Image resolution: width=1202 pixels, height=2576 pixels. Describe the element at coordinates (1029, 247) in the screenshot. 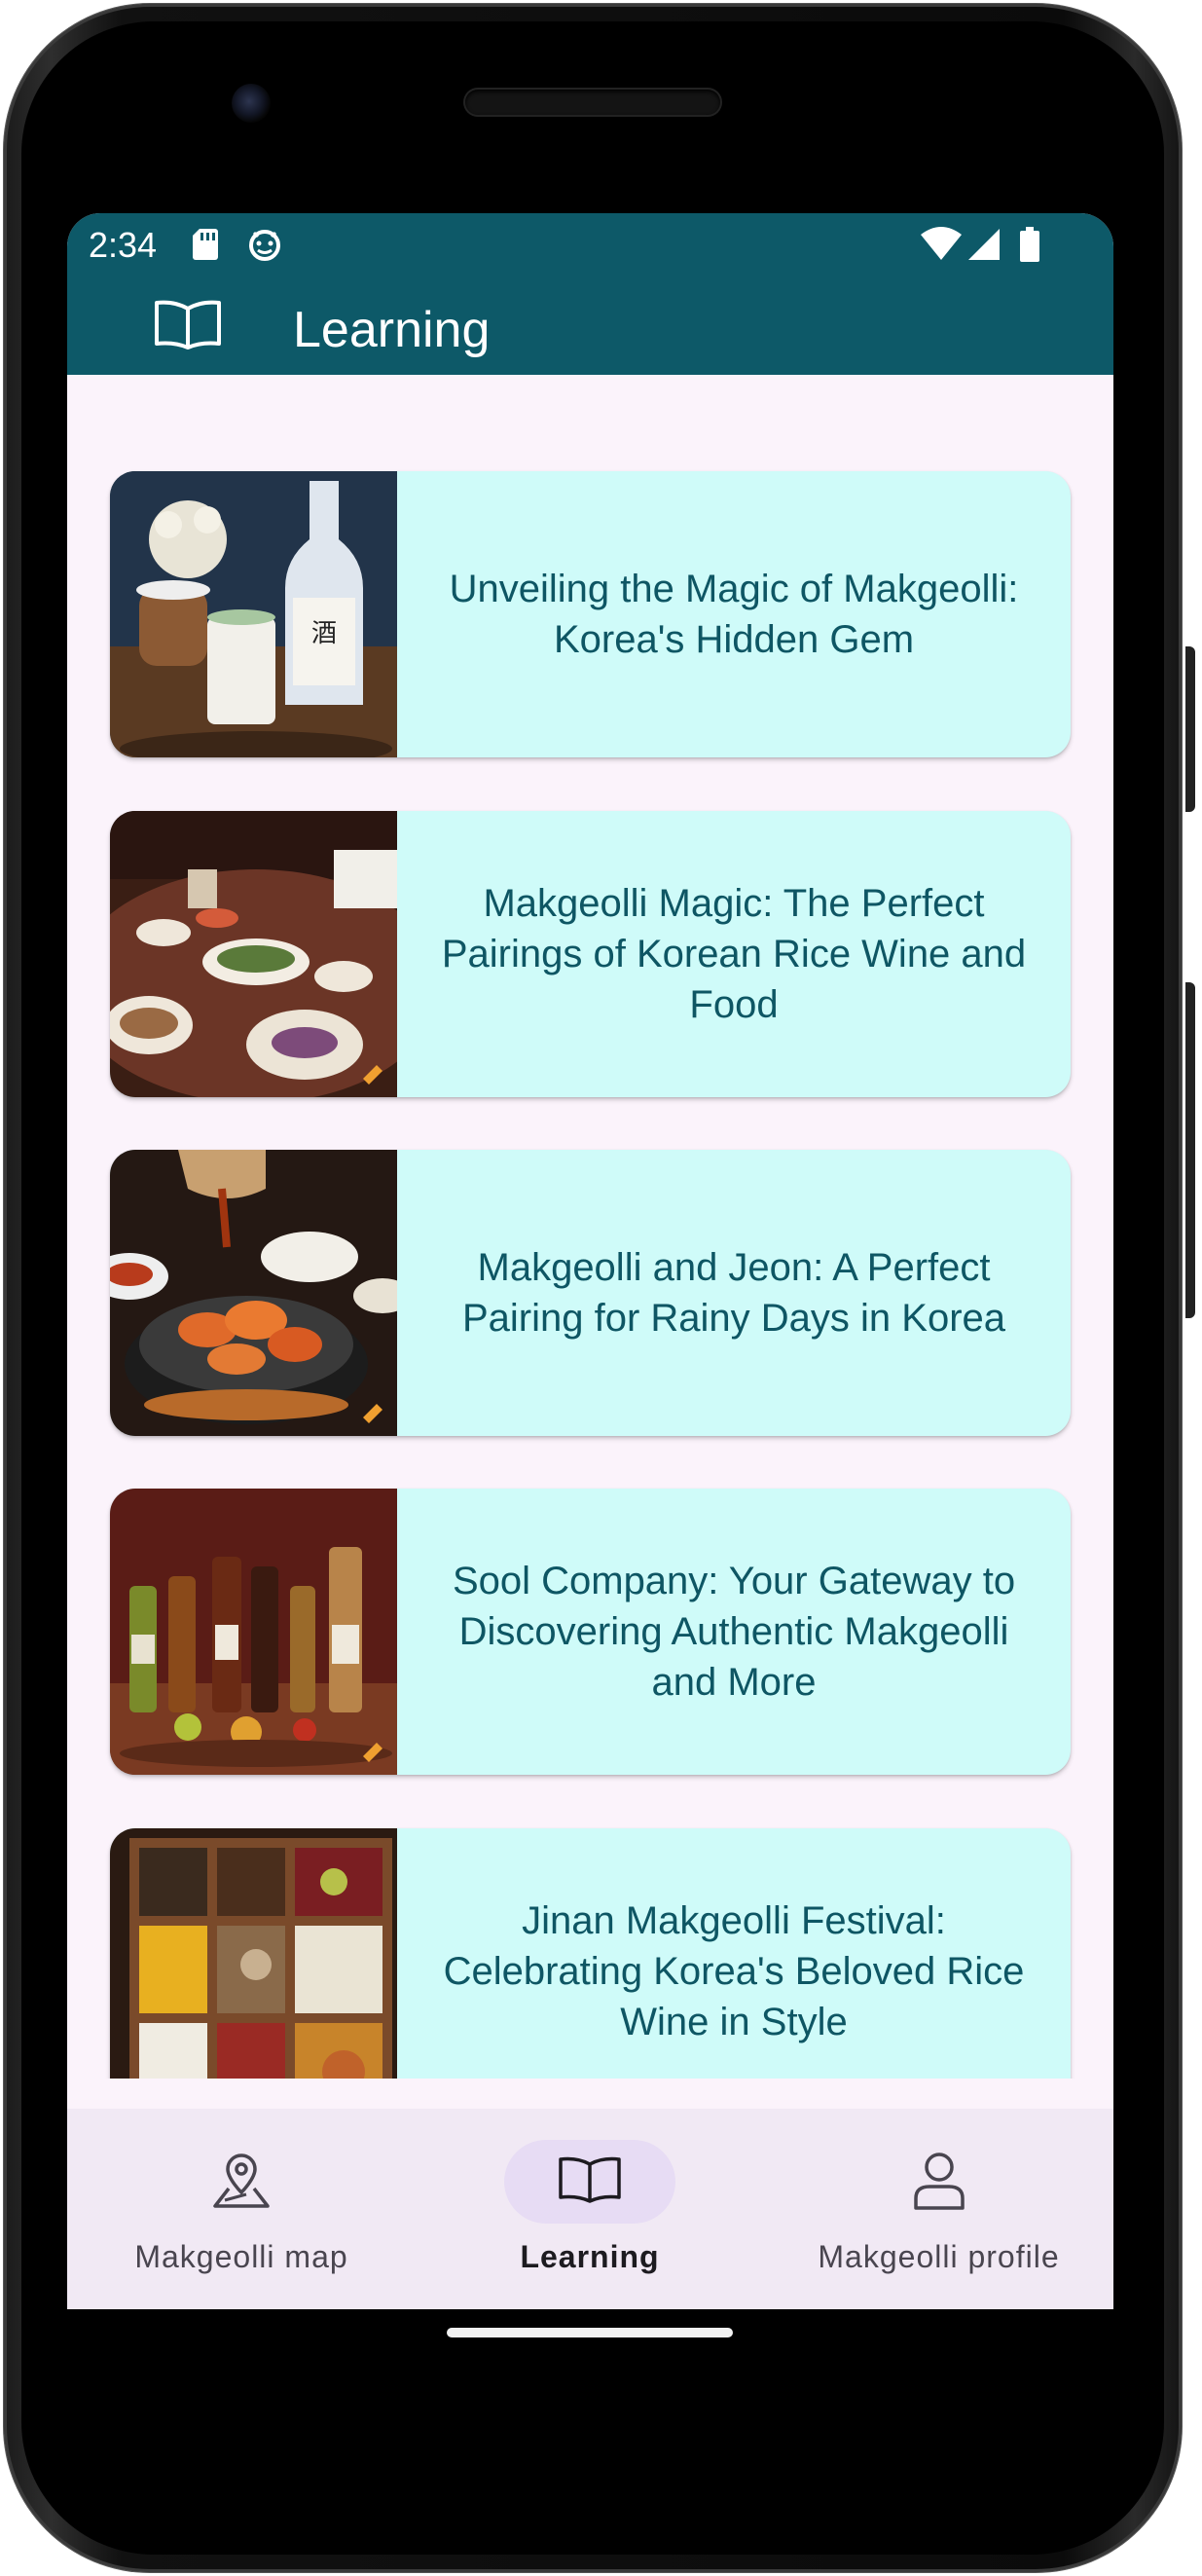

I see `battery-icon` at that location.